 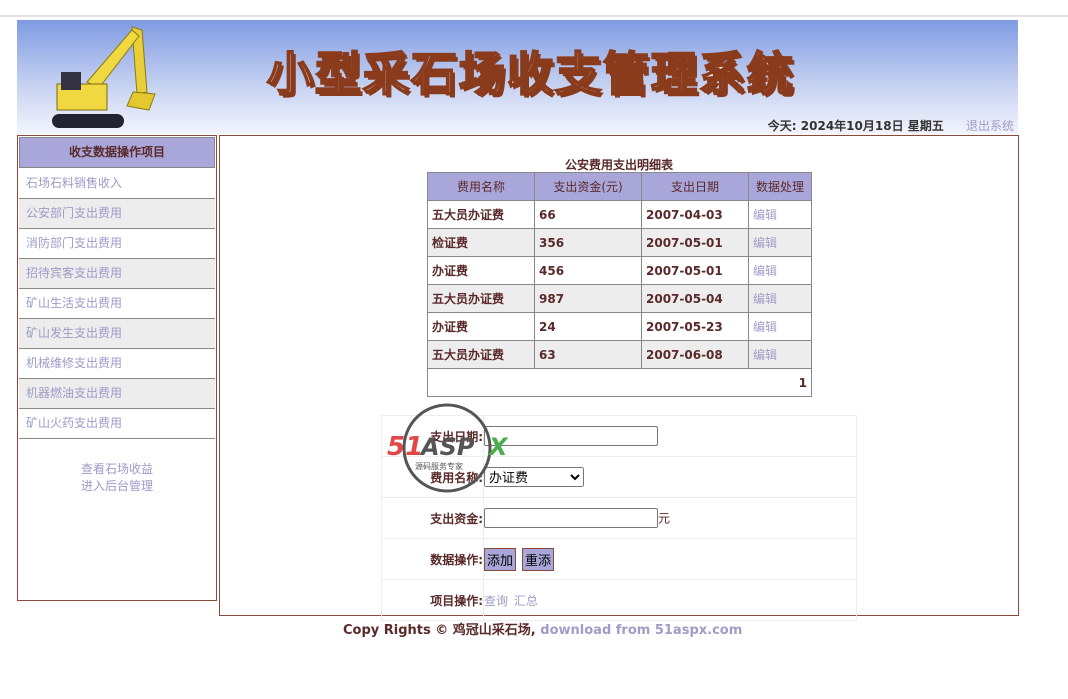 What do you see at coordinates (439, 466) in the screenshot?
I see `svg-text: 源码服务专家` at bounding box center [439, 466].